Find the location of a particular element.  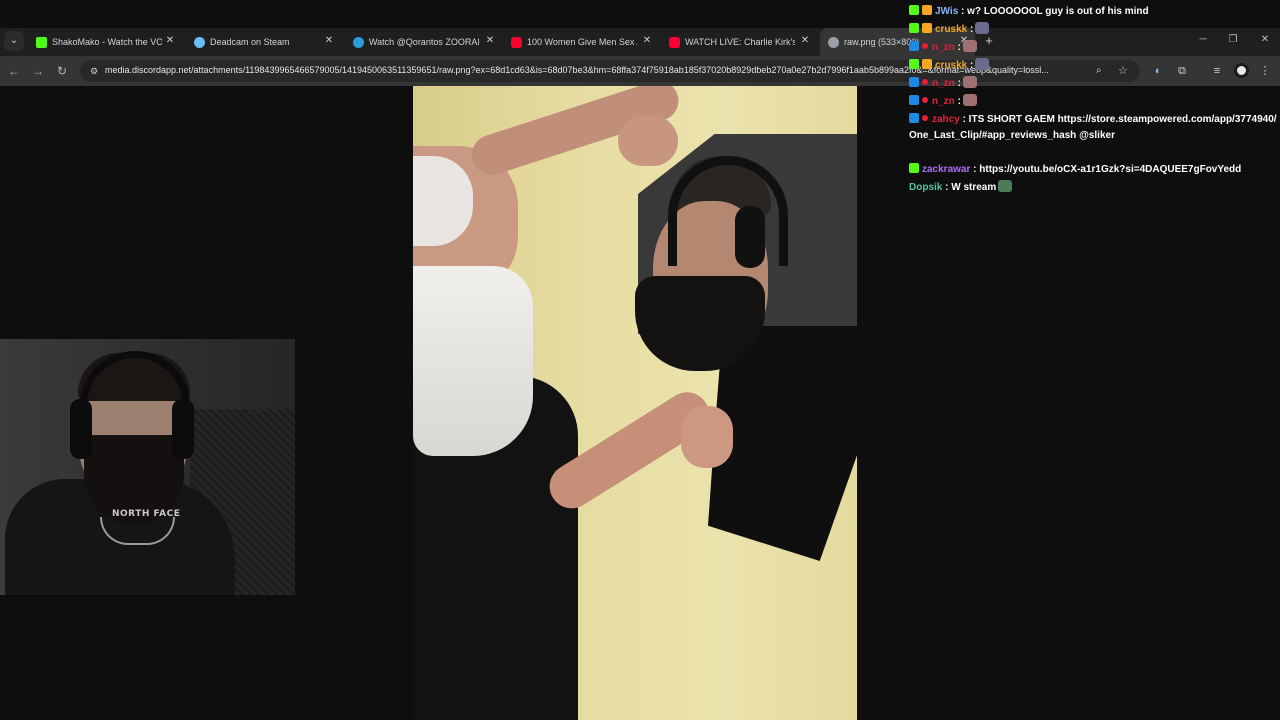

tab-title: Watch @Qorantos ZOORANTO is located at coordinates (424, 42).